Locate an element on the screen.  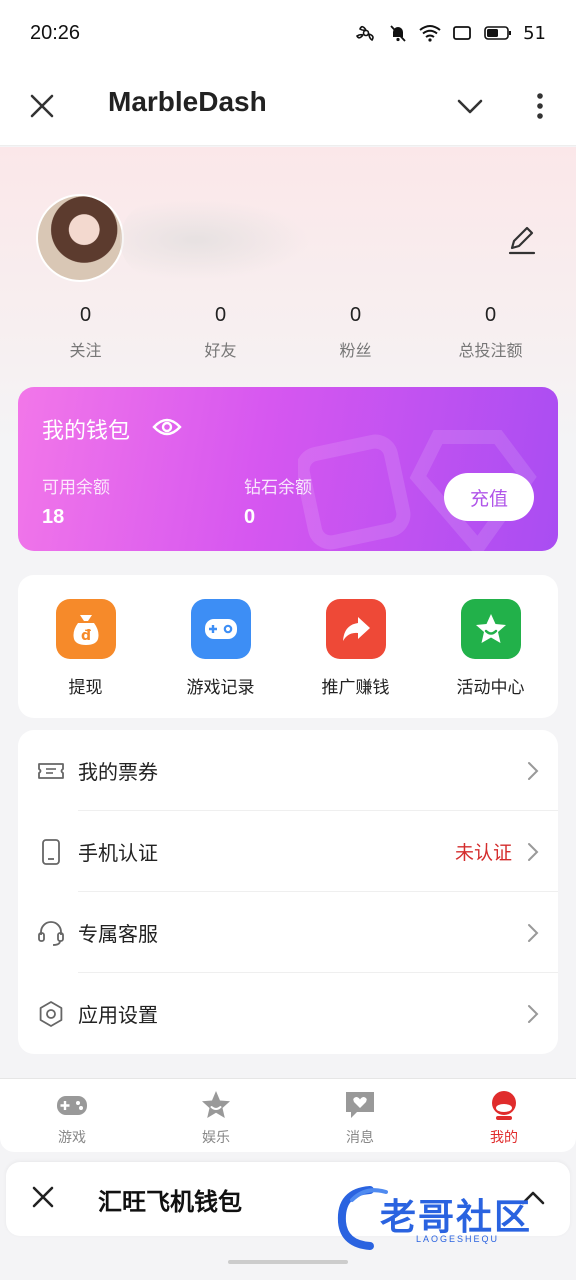
diamond-balance-value: 0 is located at coordinates (250, 517).